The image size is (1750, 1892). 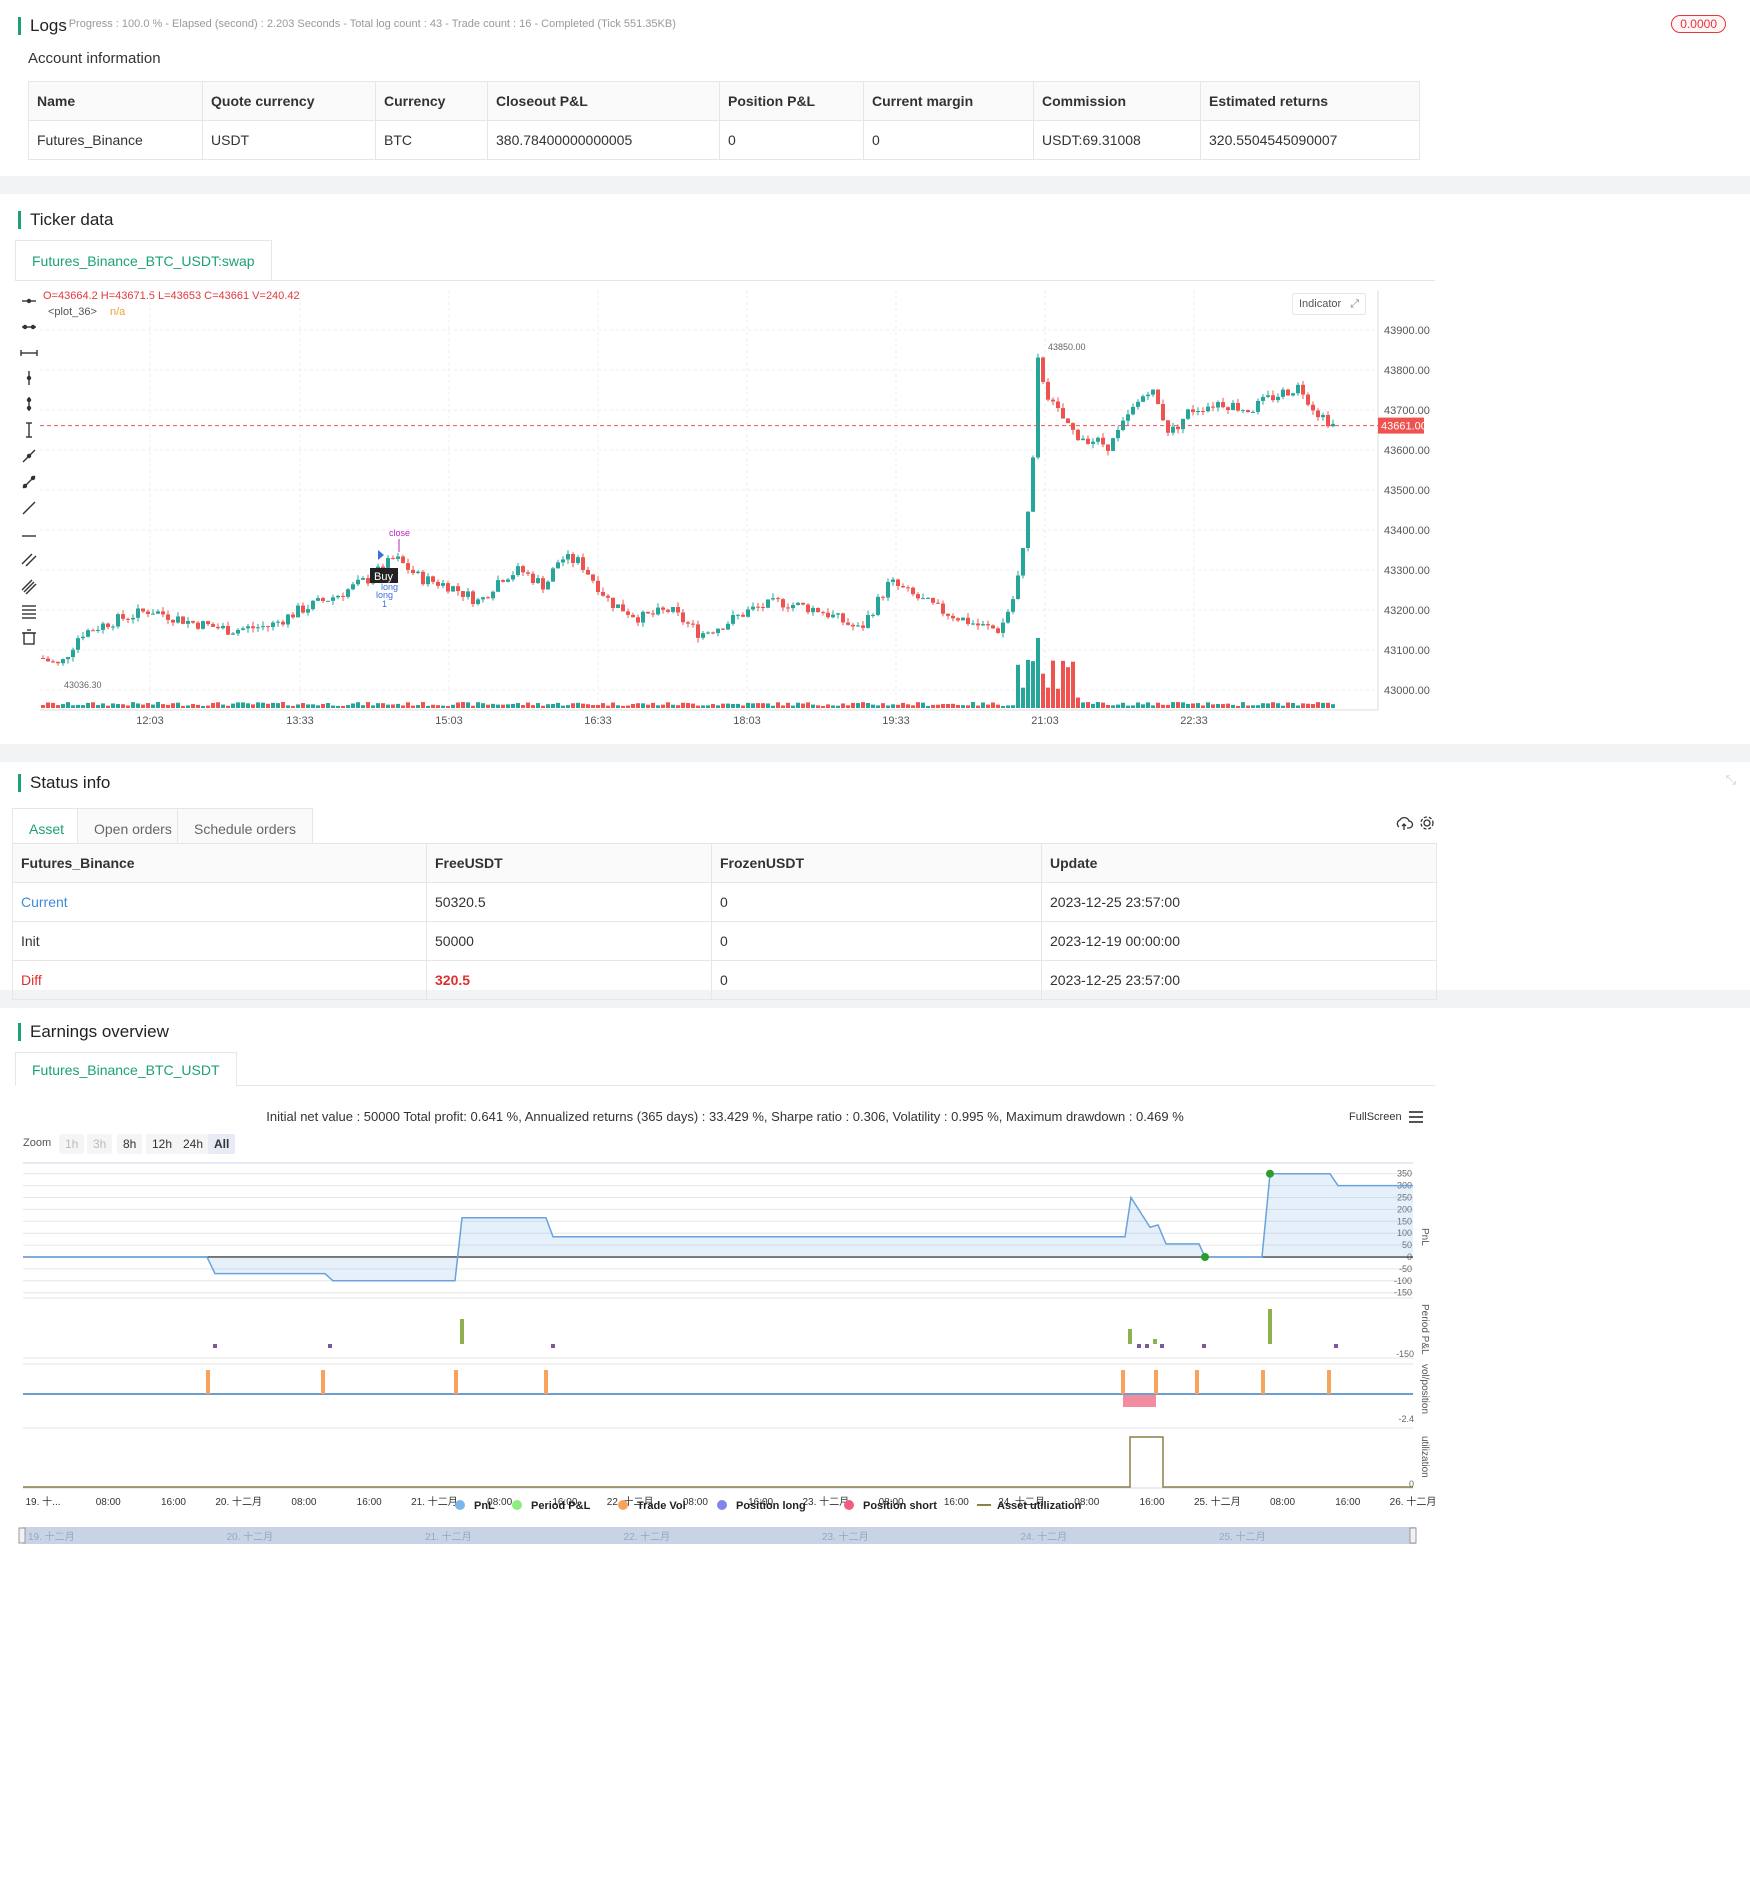 I want to click on y-tick-label: 43100.00, so click(x=1407, y=651).